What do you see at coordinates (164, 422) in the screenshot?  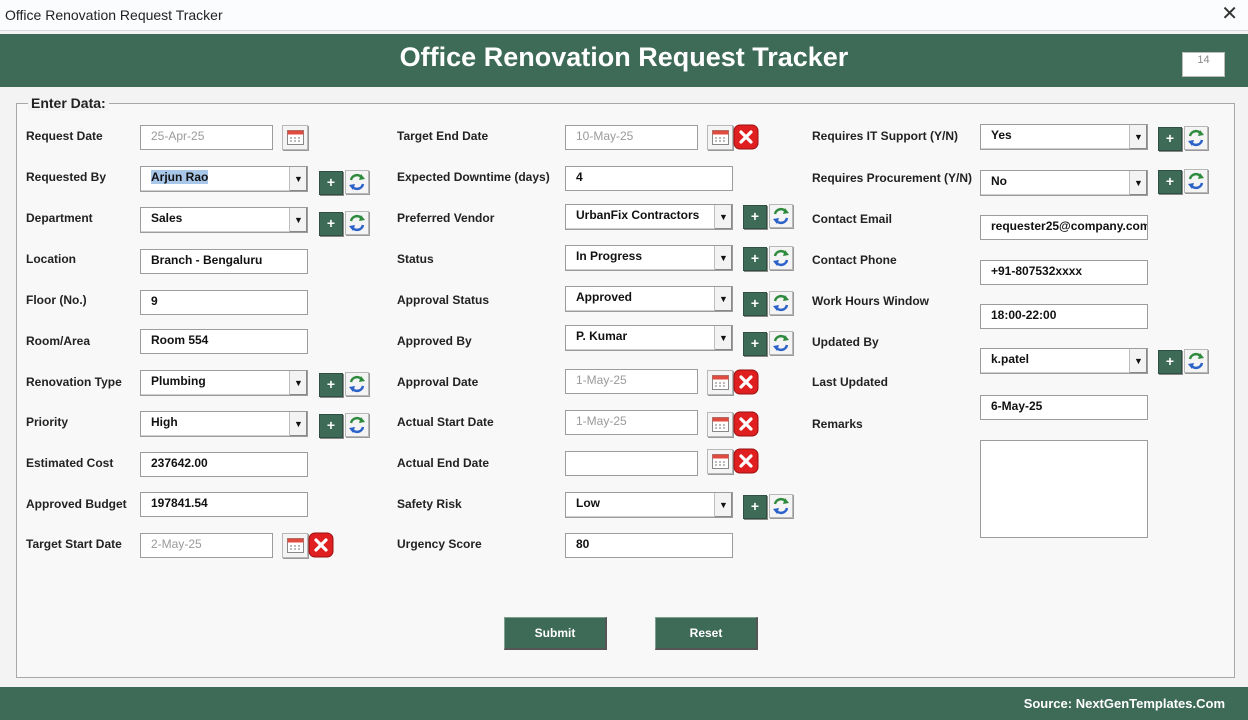 I see `priority-value: High` at bounding box center [164, 422].